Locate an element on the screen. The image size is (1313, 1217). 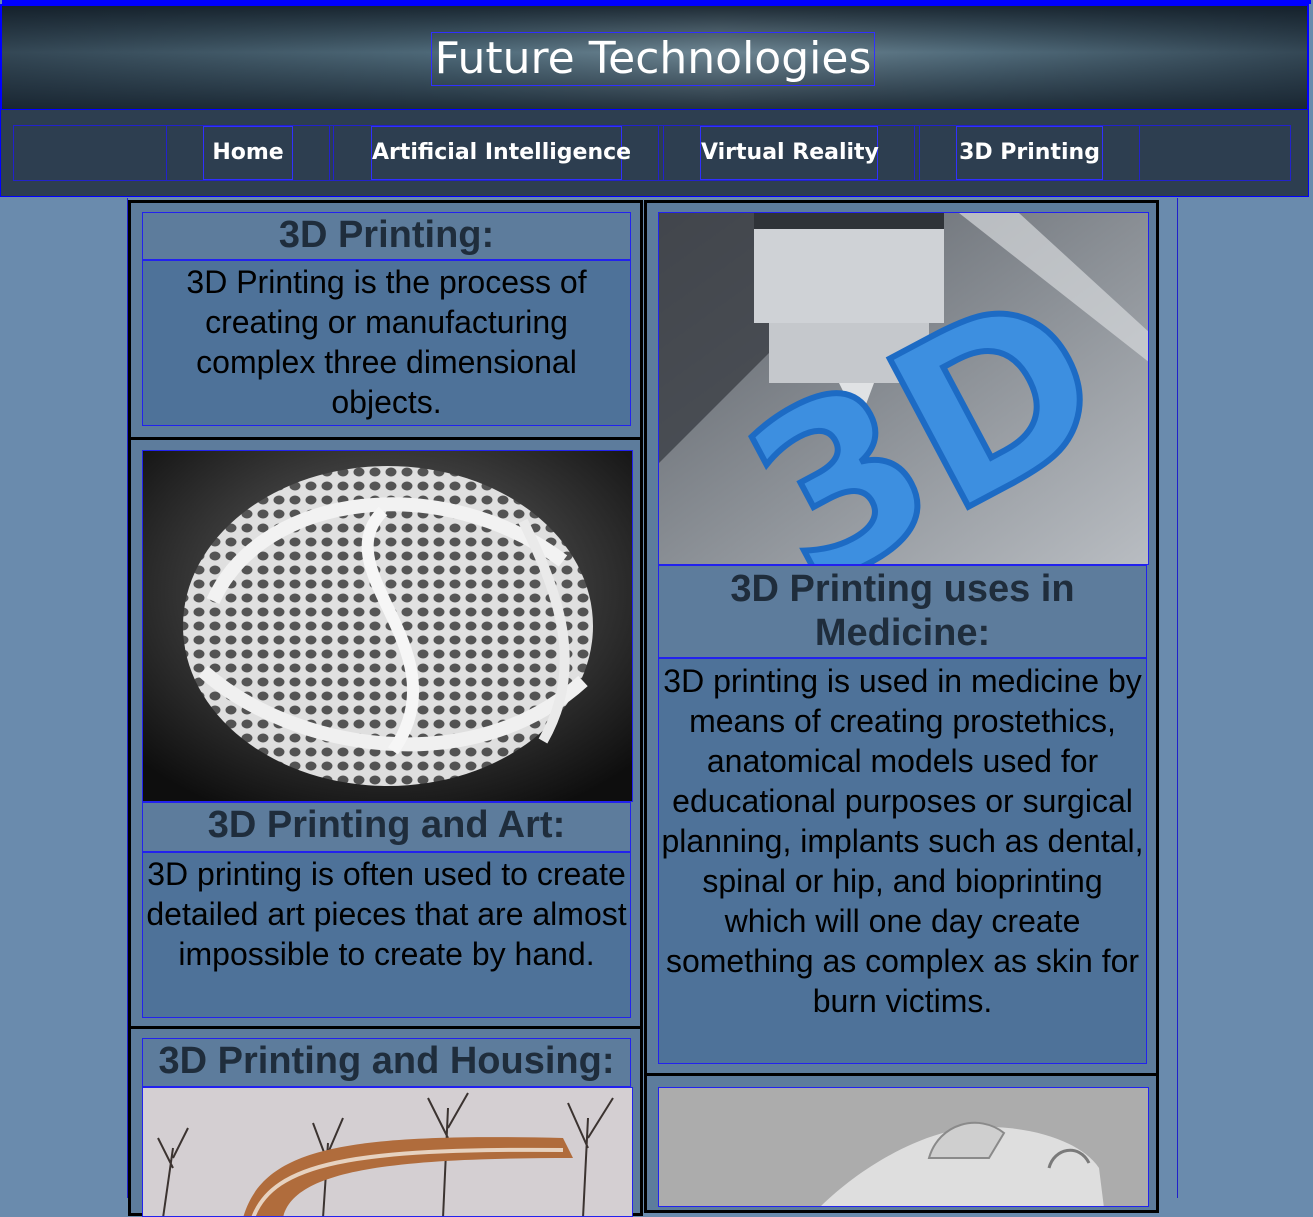
card-3d-printing-housing: 3D Printing and Housing: is located at coordinates (385, 1121).